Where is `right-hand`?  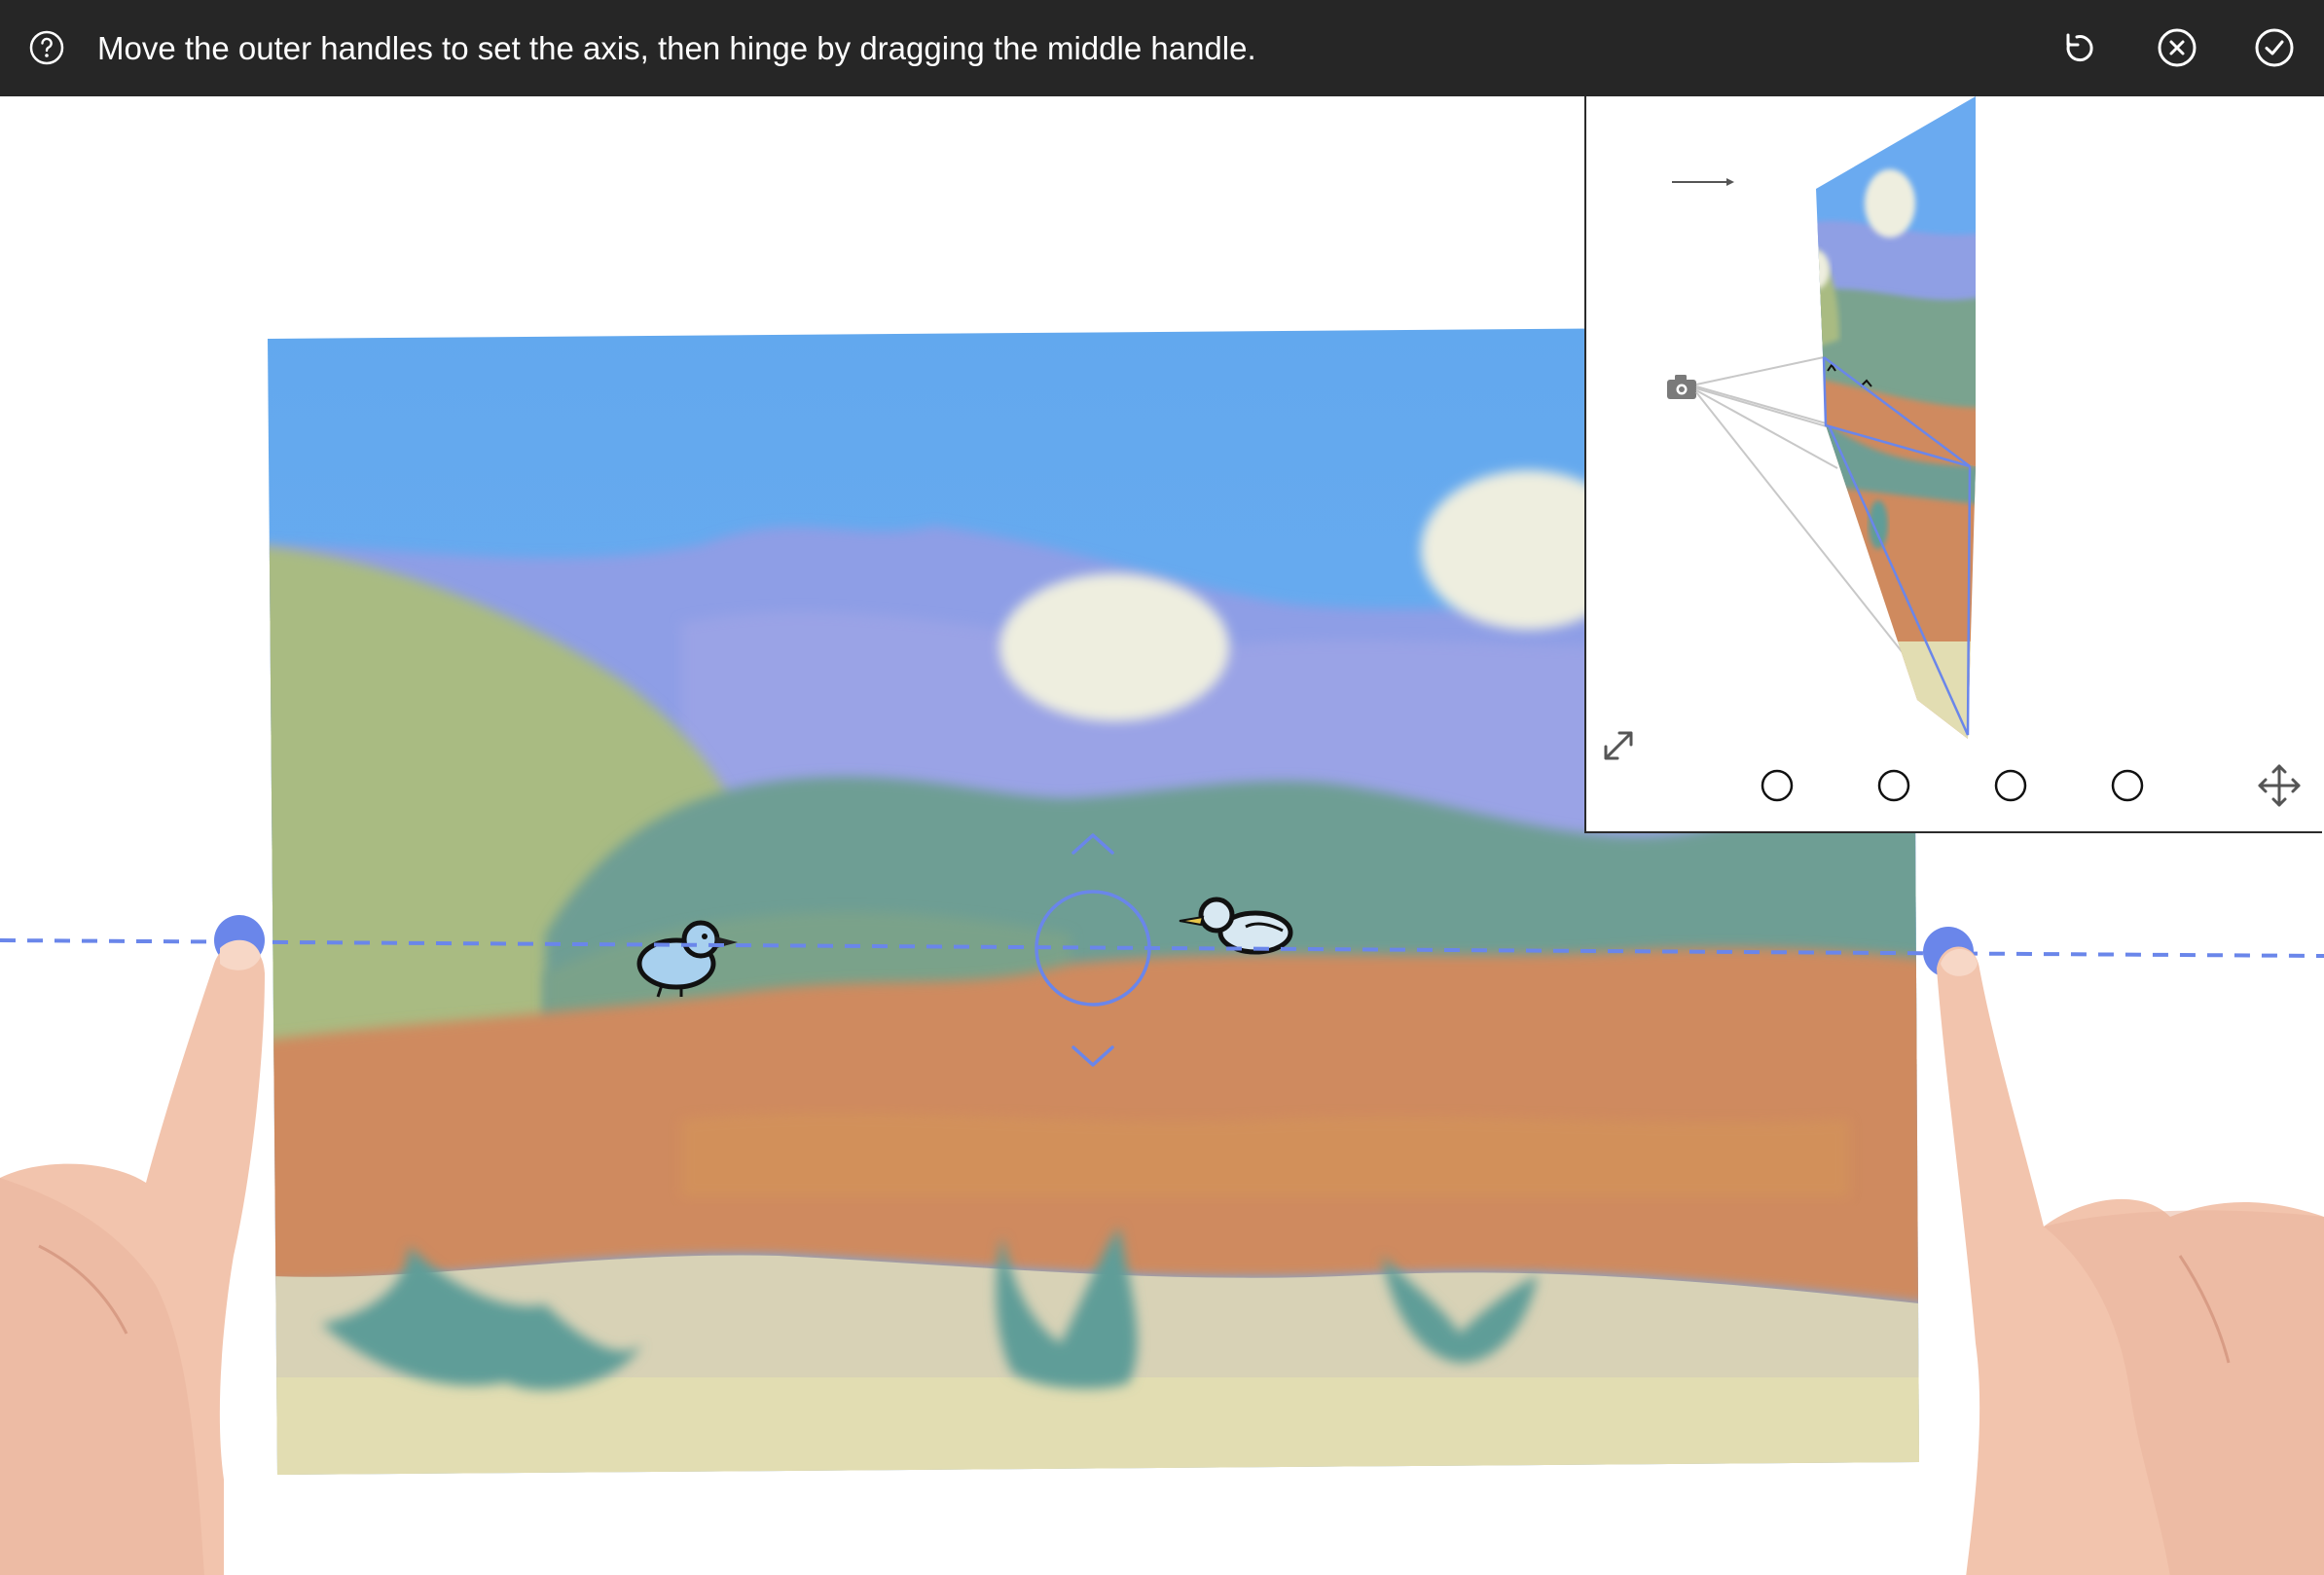 right-hand is located at coordinates (2130, 1261).